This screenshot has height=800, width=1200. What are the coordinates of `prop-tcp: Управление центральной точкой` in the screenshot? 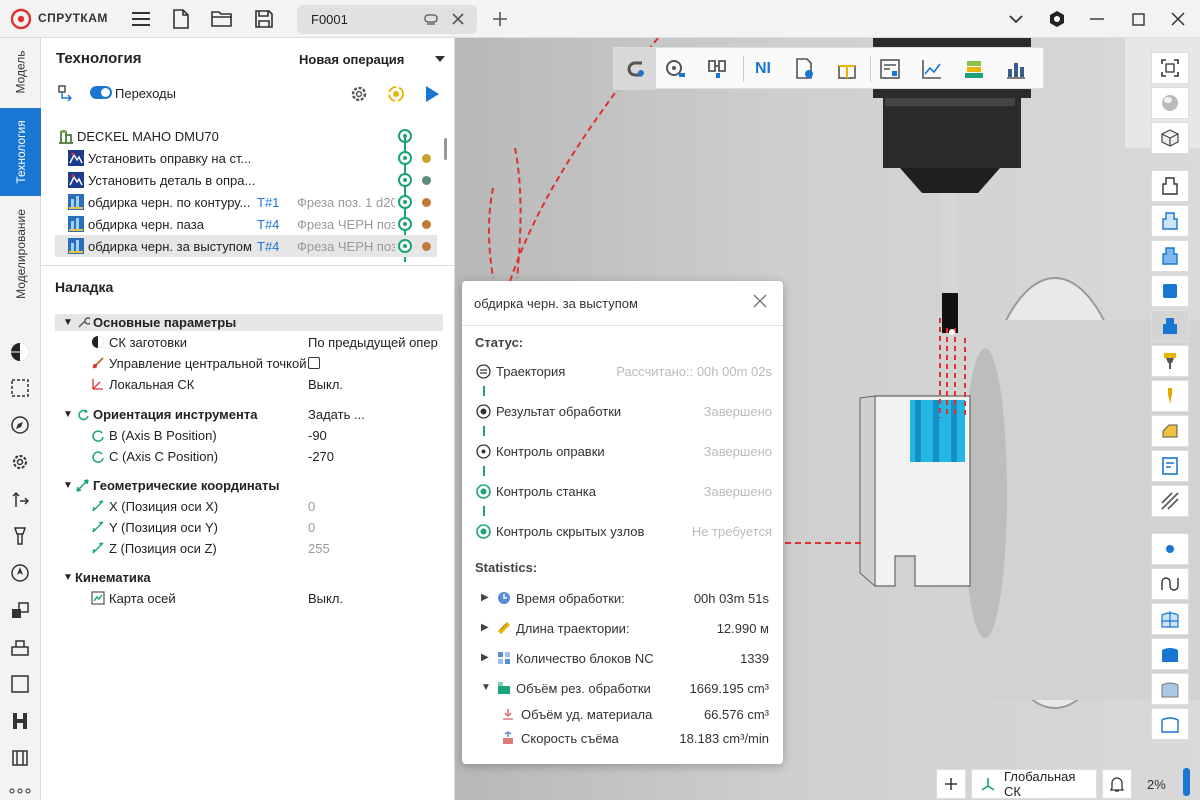 It's located at (249, 364).